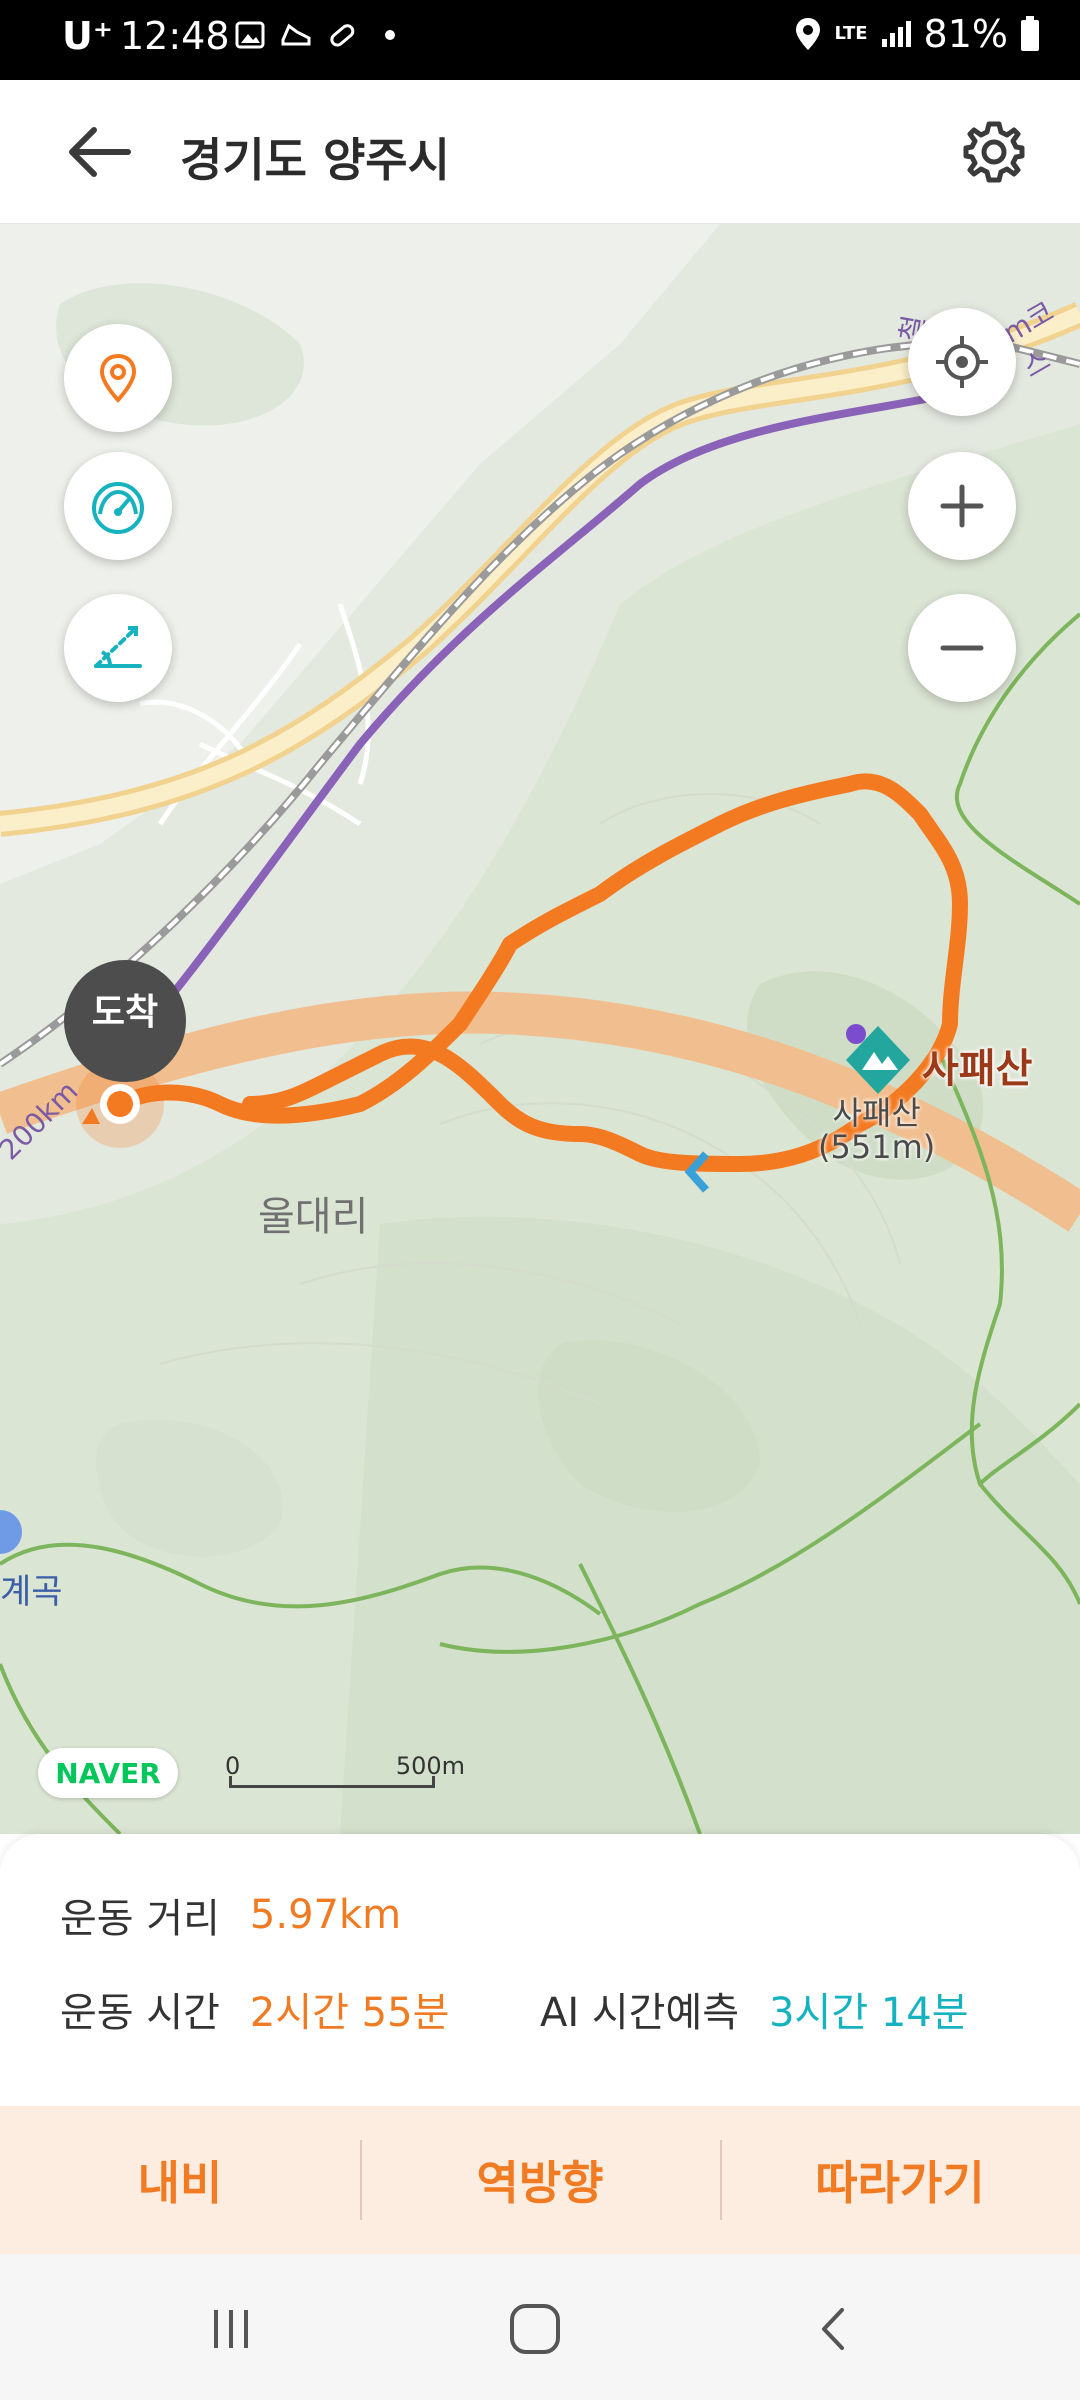  Describe the element at coordinates (896, 34) in the screenshot. I see `signal-icon` at that location.